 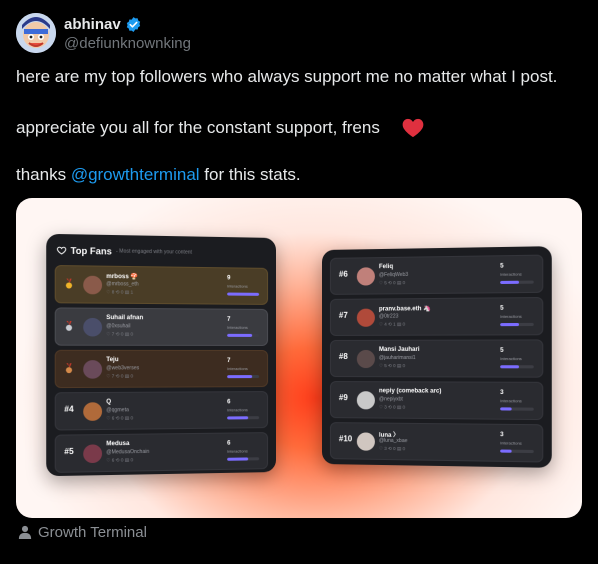 I want to click on rank-number: #9, so click(x=343, y=398).